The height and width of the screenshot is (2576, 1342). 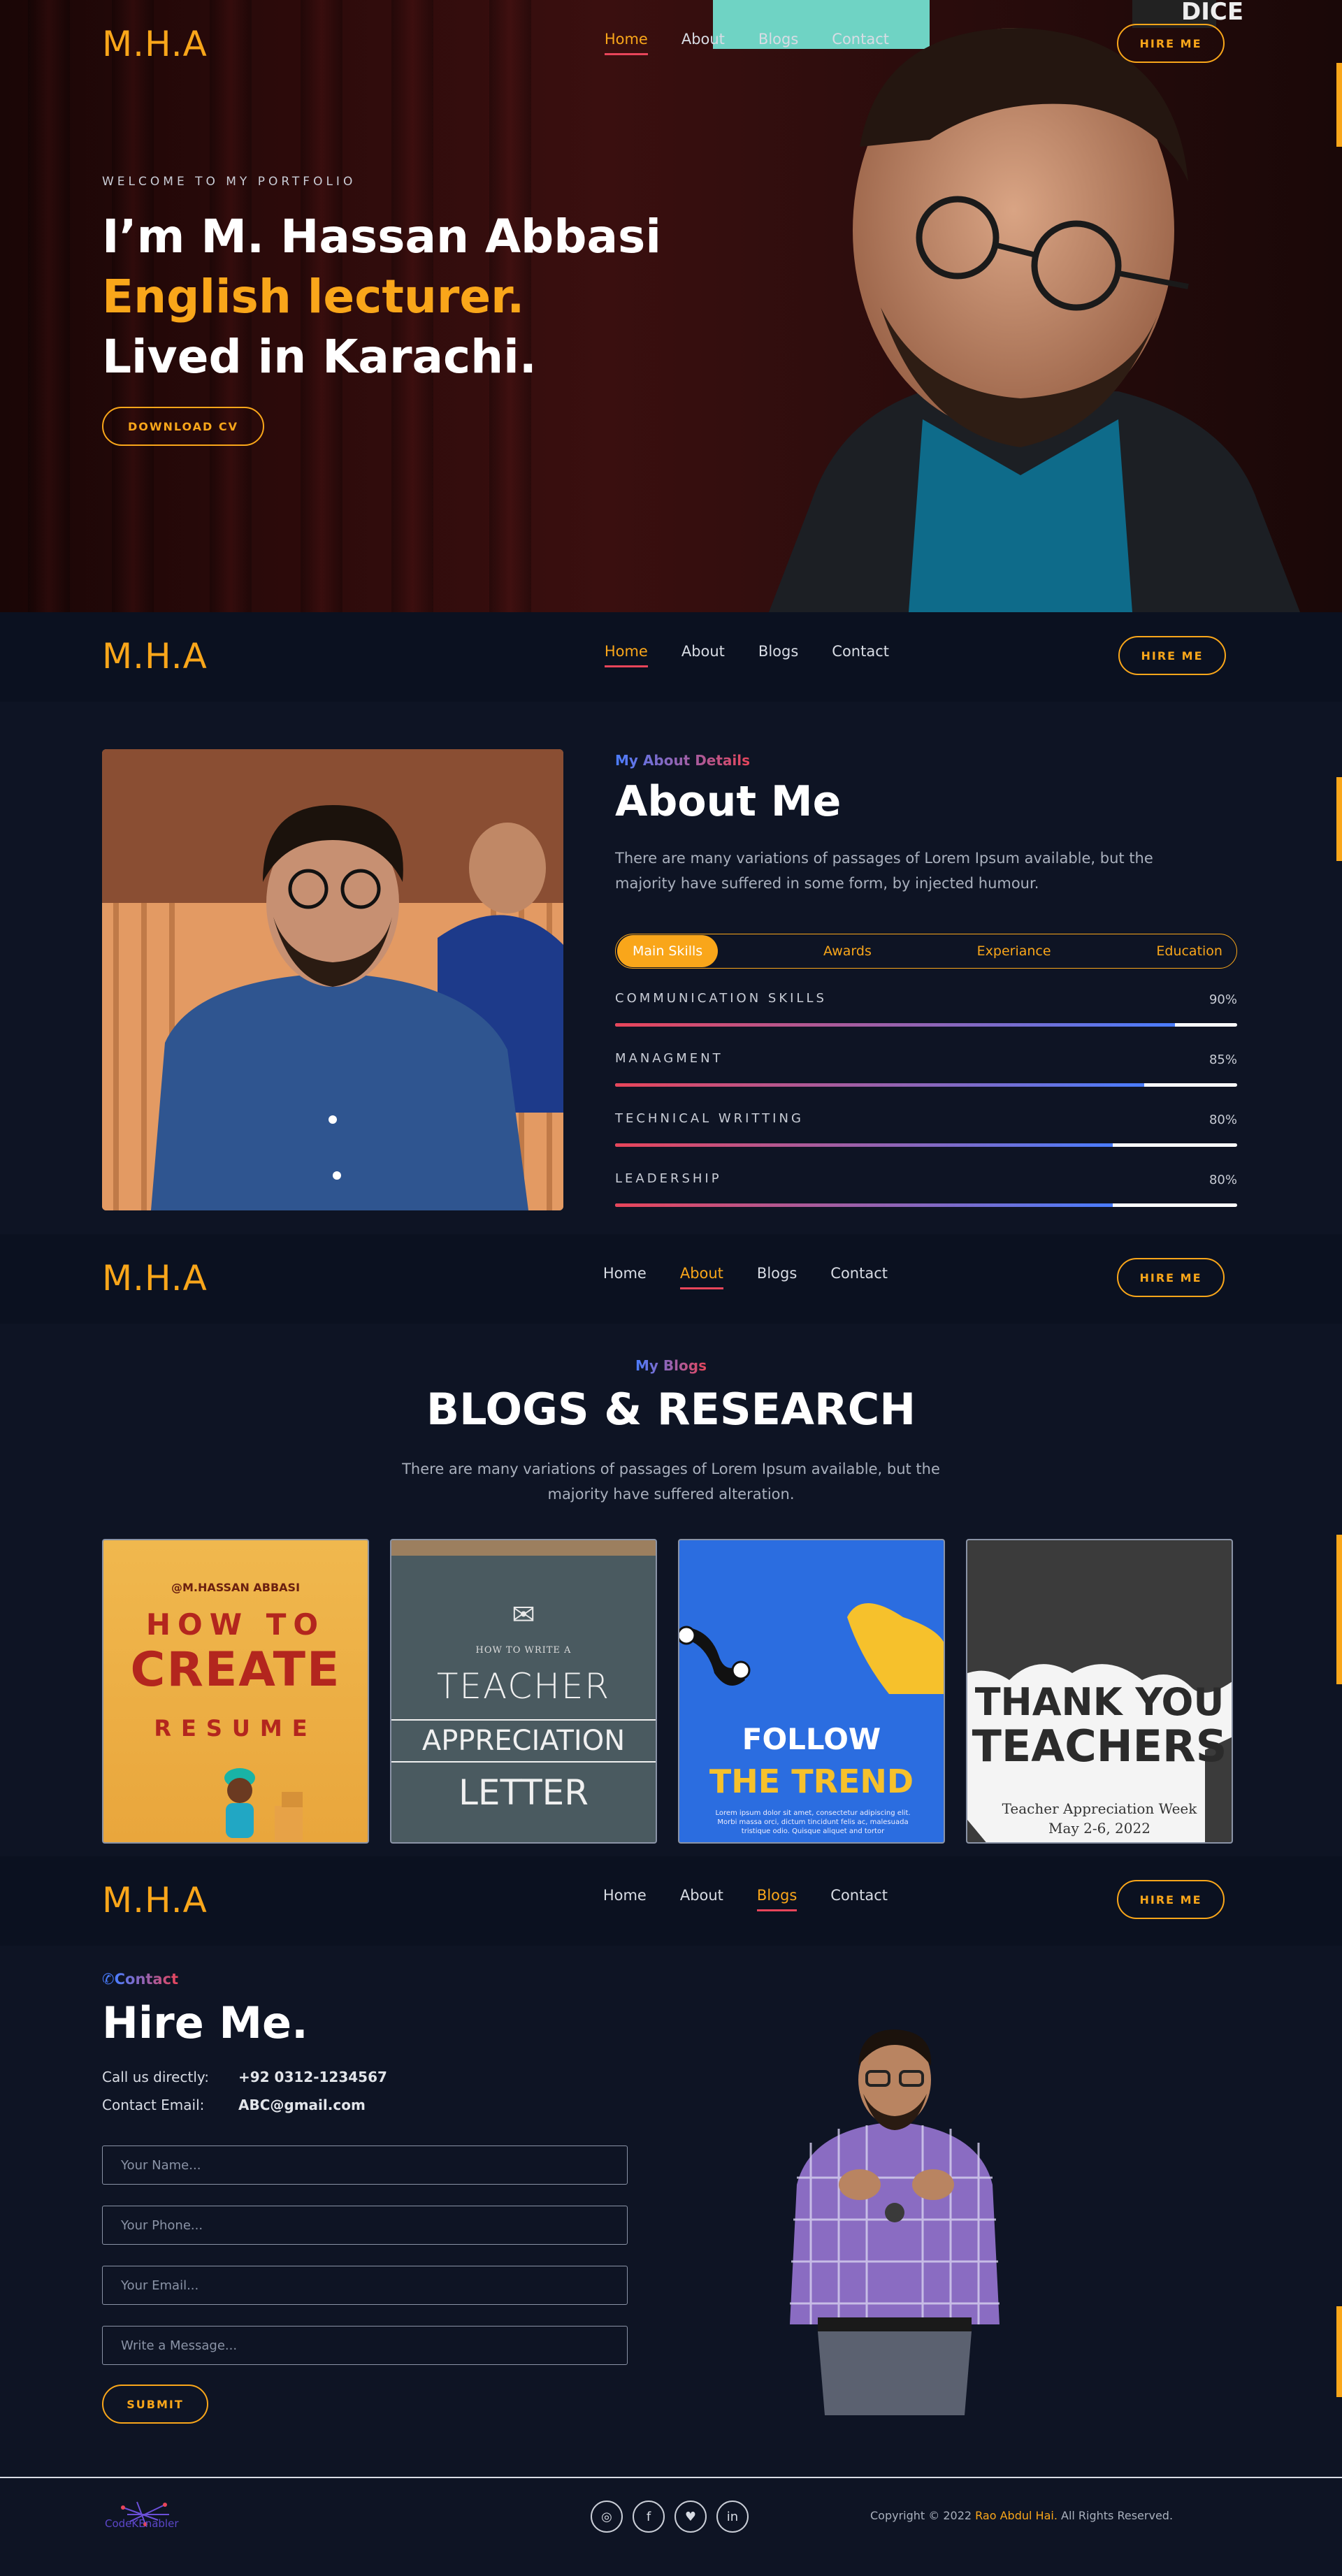 What do you see at coordinates (683, 760) in the screenshot?
I see `about-tag: My About Details` at bounding box center [683, 760].